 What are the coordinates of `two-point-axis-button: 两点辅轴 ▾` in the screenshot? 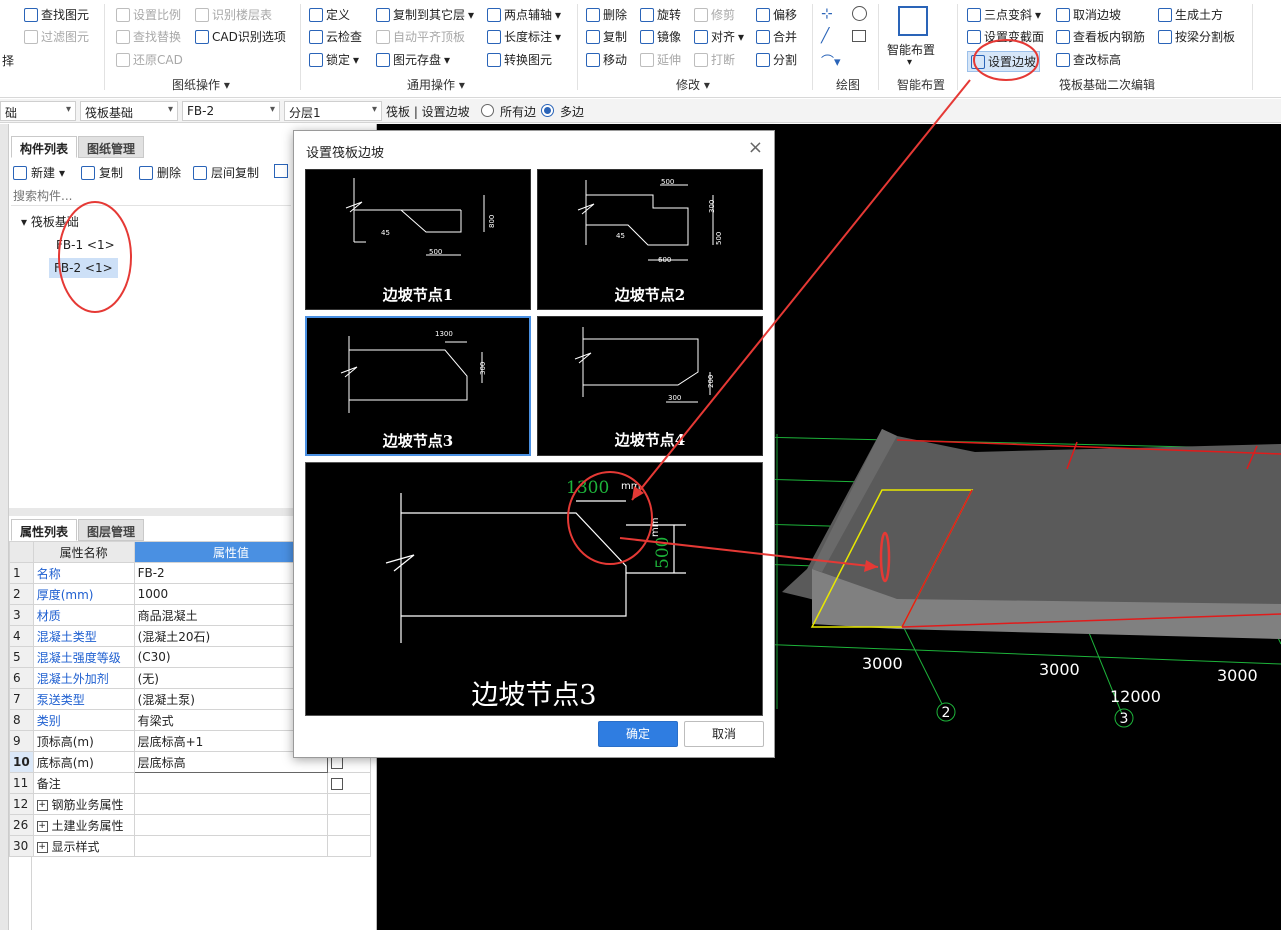 It's located at (524, 14).